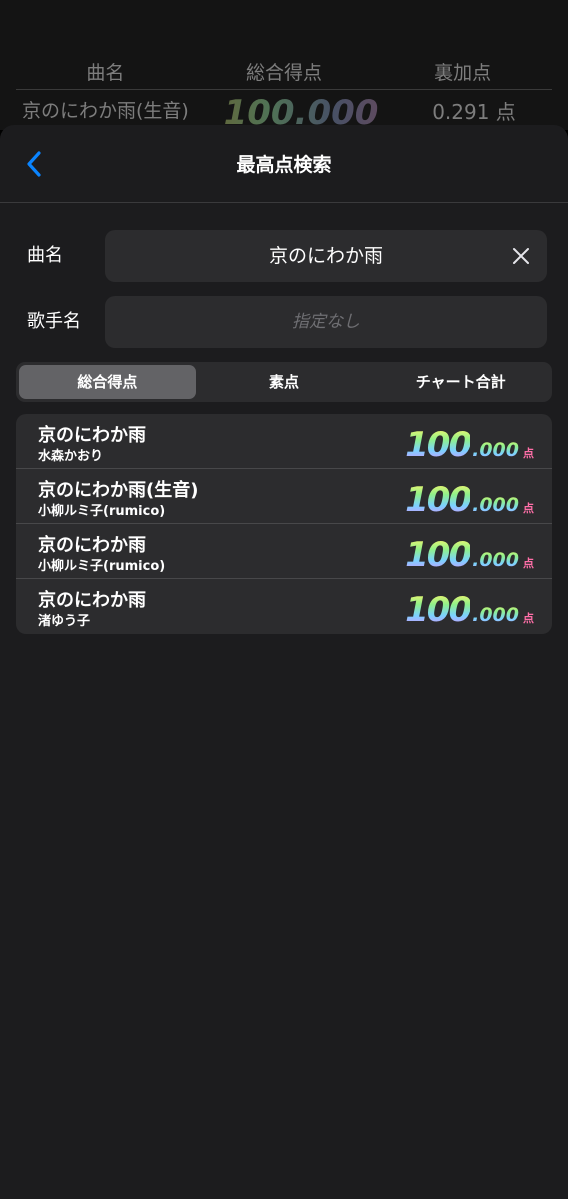 The width and height of the screenshot is (568, 1199). I want to click on song-input: 京のにわか雨, so click(326, 256).